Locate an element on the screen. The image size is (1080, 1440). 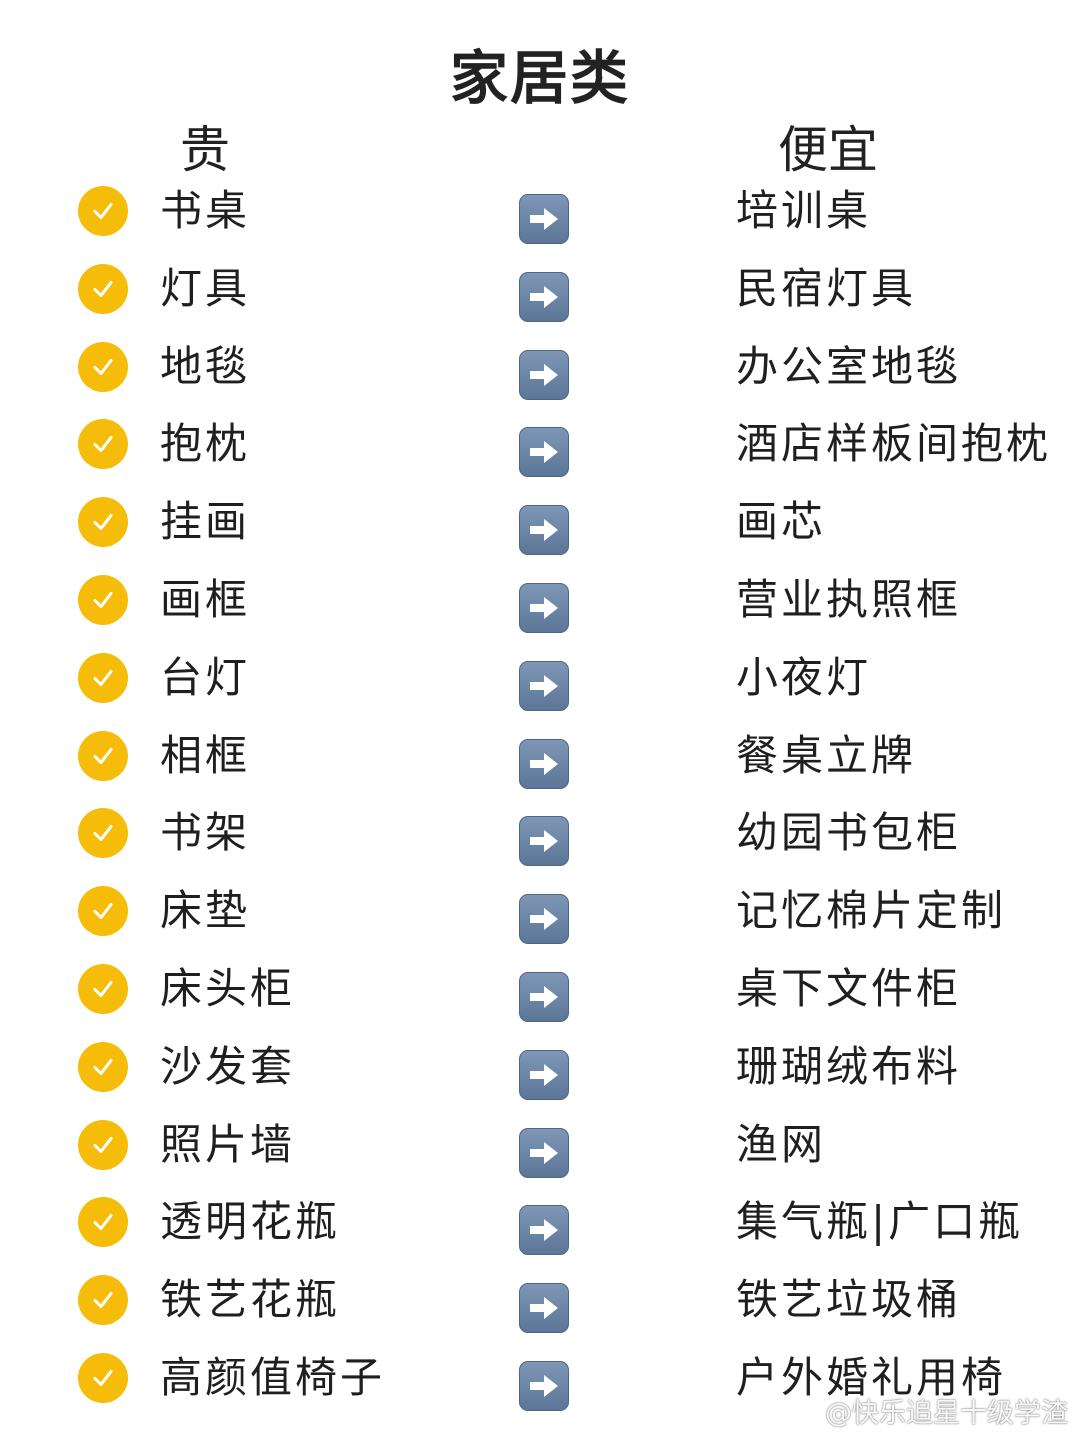
expensive-item: 高颜值椅子 is located at coordinates (273, 1377).